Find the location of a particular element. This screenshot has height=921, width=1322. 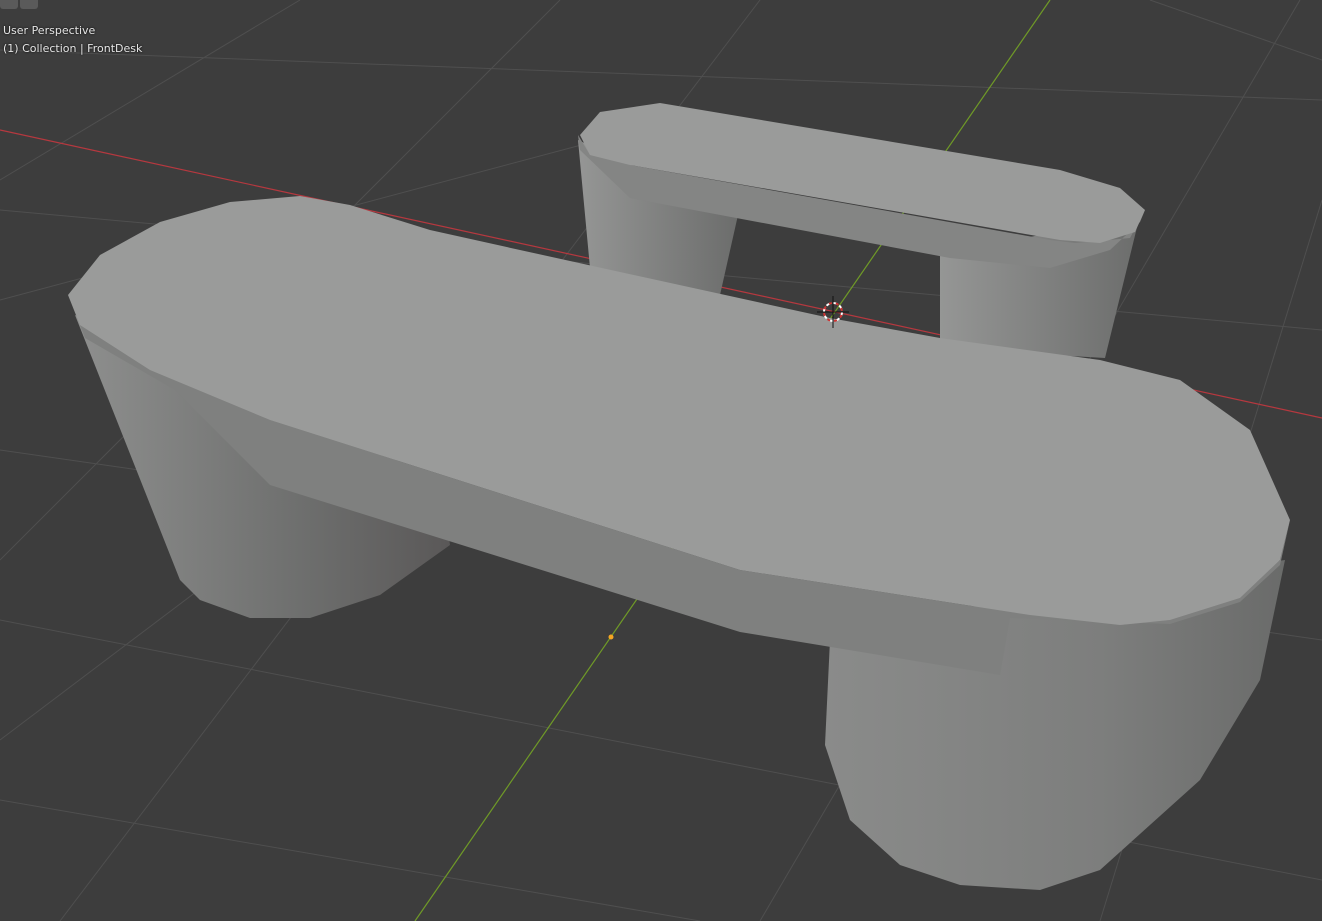

view-name: User Perspective is located at coordinates (49, 30).